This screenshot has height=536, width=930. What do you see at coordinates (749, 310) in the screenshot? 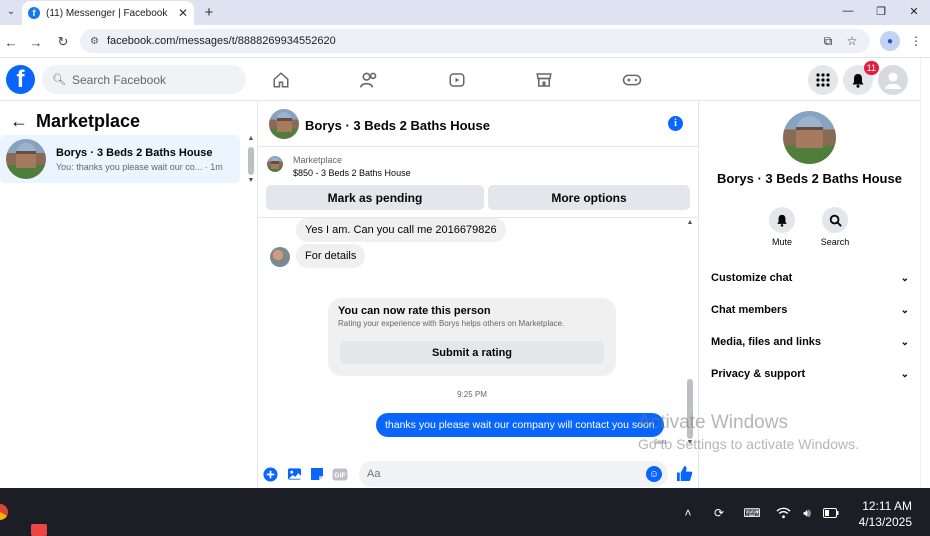
I see `section-label: Chat members` at bounding box center [749, 310].